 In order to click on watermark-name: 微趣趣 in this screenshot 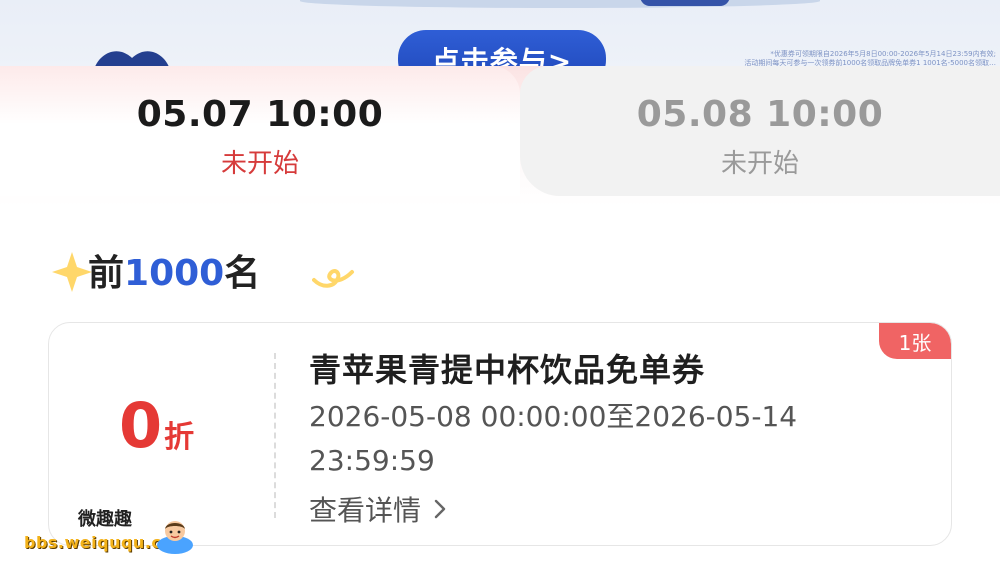, I will do `click(105, 519)`.